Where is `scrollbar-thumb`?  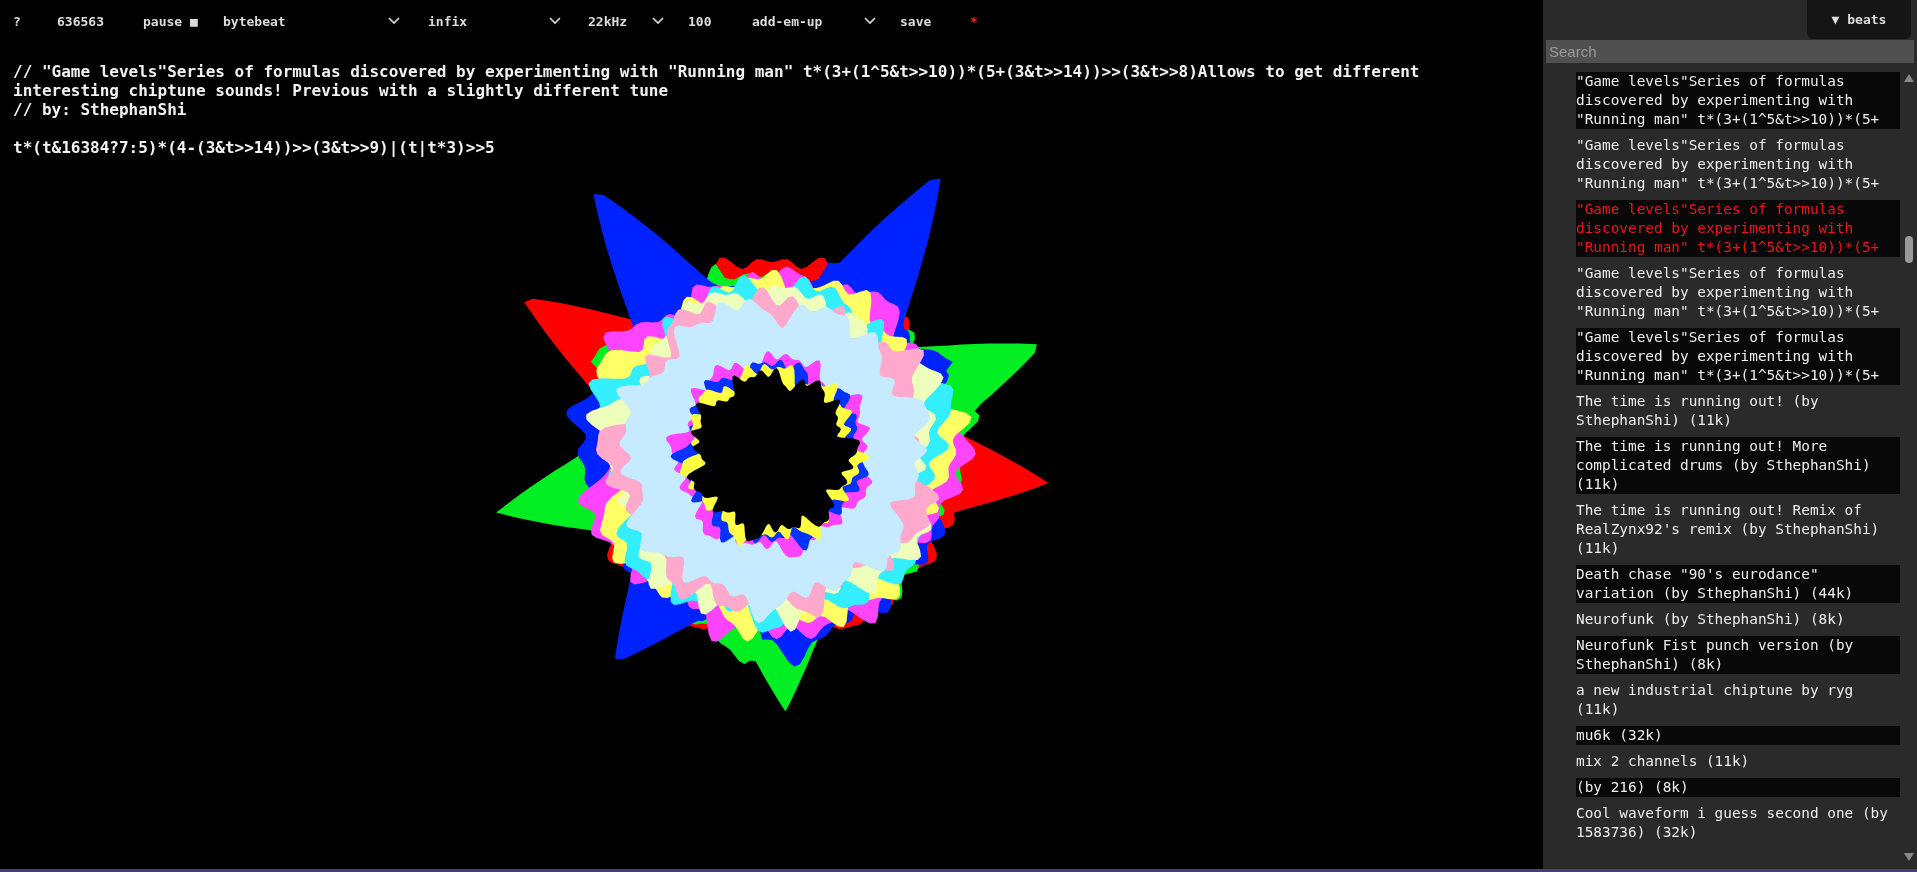
scrollbar-thumb is located at coordinates (1909, 249).